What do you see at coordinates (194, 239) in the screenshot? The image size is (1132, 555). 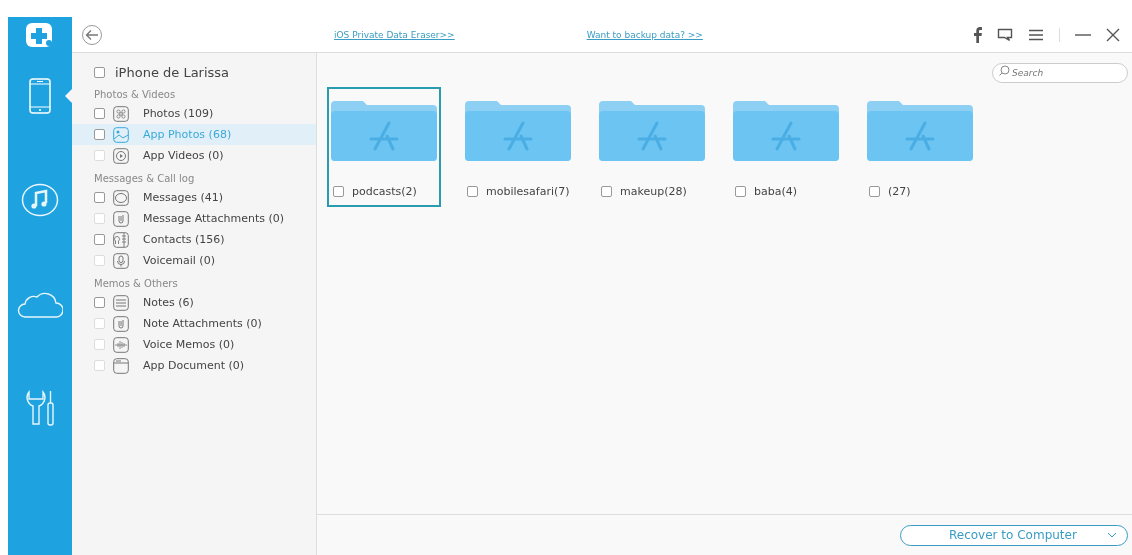 I see `category-item: Contacts (156)` at bounding box center [194, 239].